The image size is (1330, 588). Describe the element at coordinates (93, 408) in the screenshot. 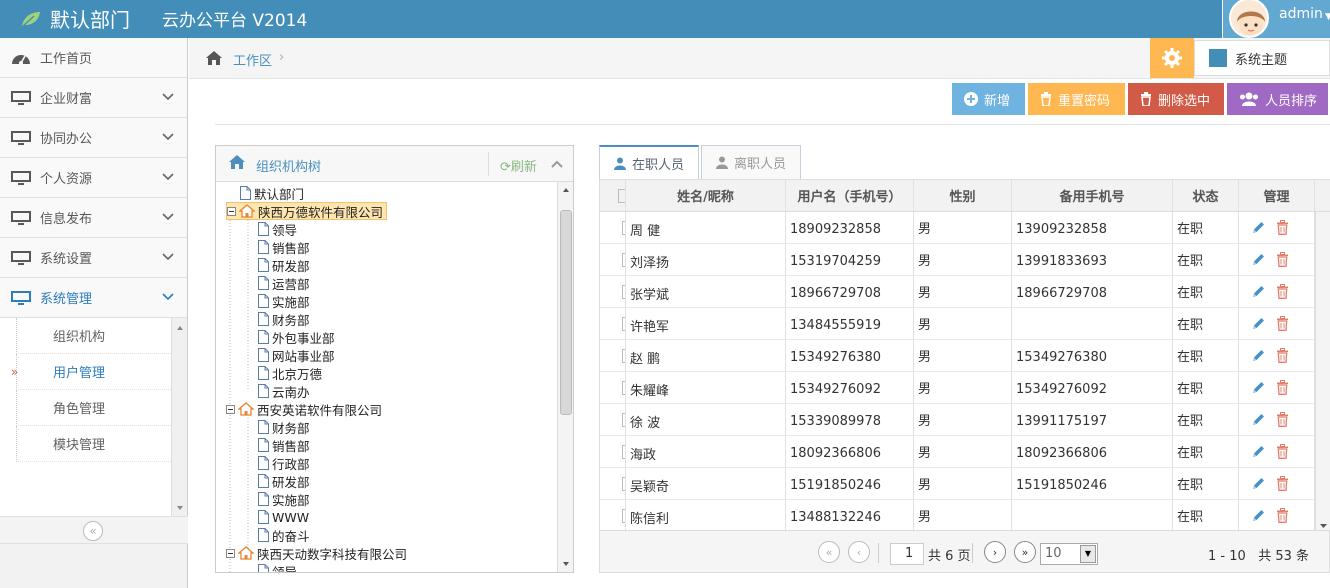

I see `submenu-item-roles: 角色管理` at that location.